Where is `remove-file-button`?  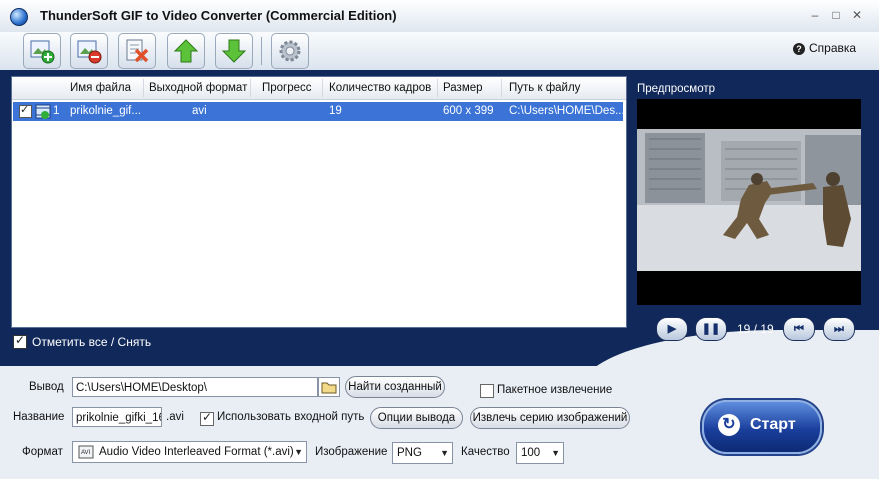
remove-file-button is located at coordinates (89, 51).